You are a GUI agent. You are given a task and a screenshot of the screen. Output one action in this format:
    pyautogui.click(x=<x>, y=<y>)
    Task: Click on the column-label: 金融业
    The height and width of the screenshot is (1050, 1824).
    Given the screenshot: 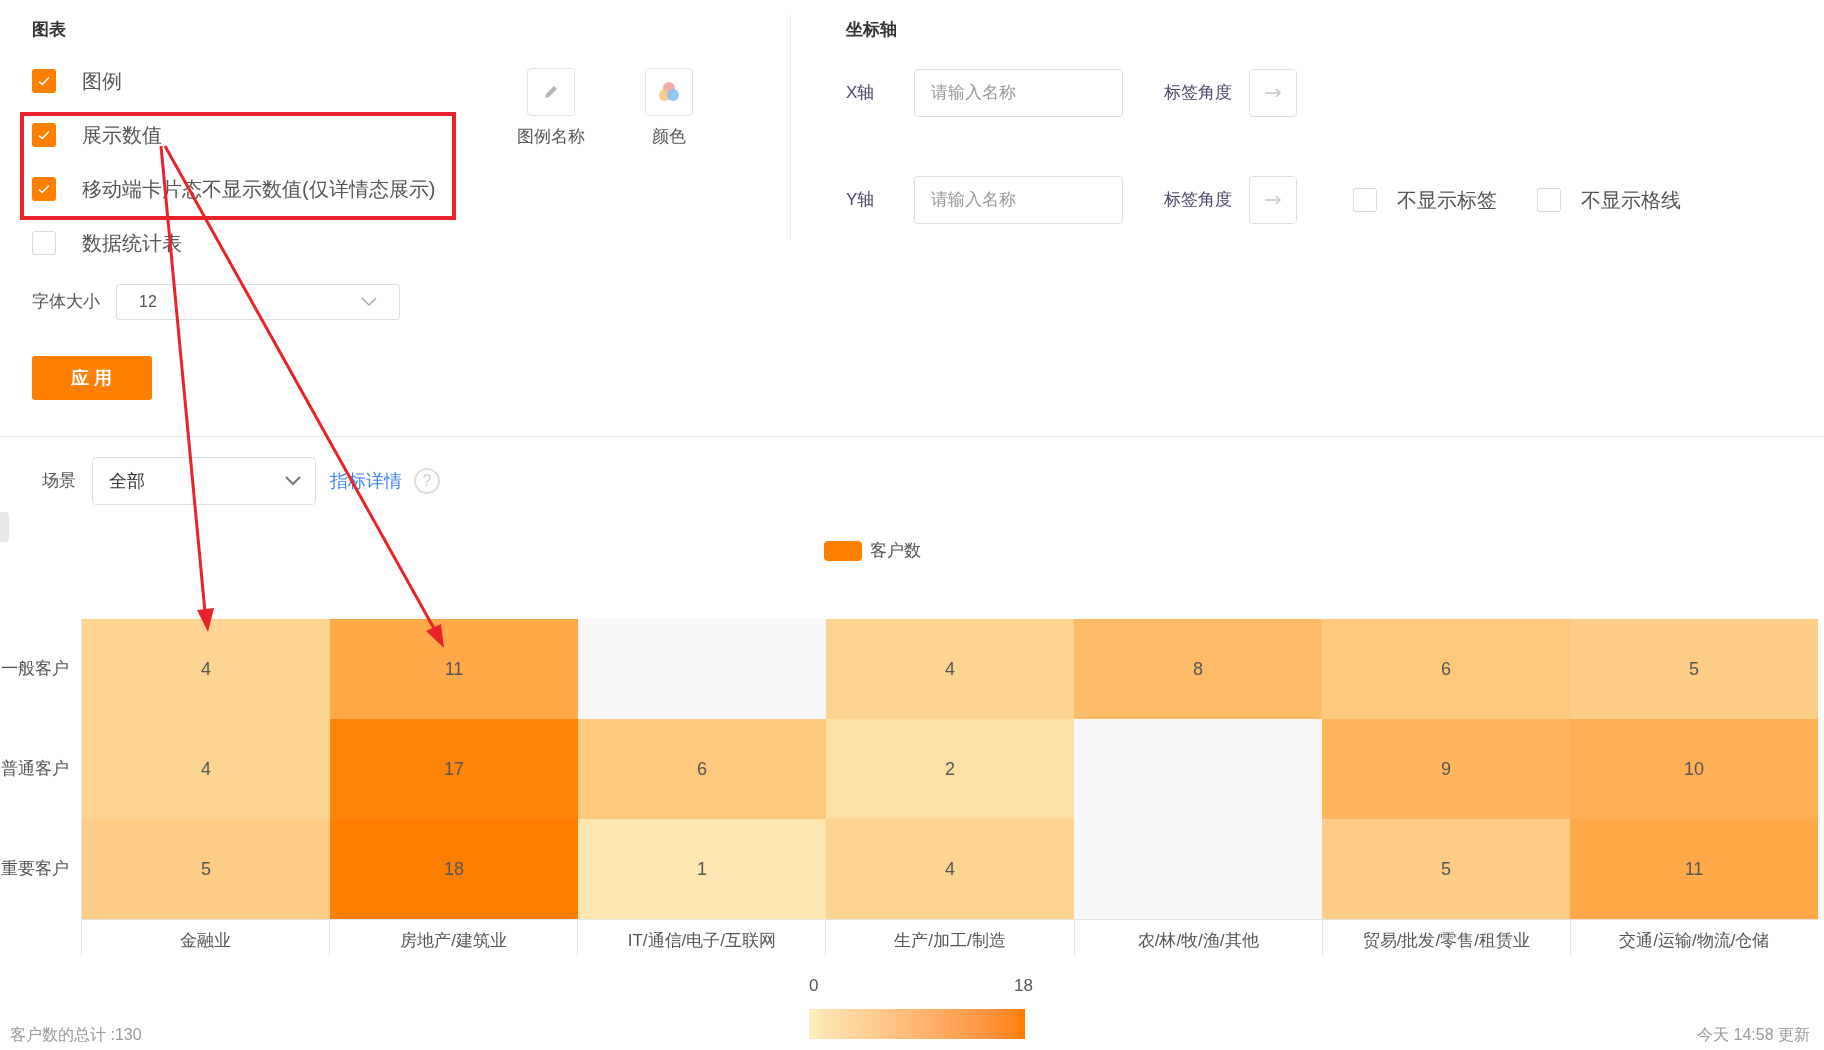 What is the action you would take?
    pyautogui.click(x=206, y=941)
    